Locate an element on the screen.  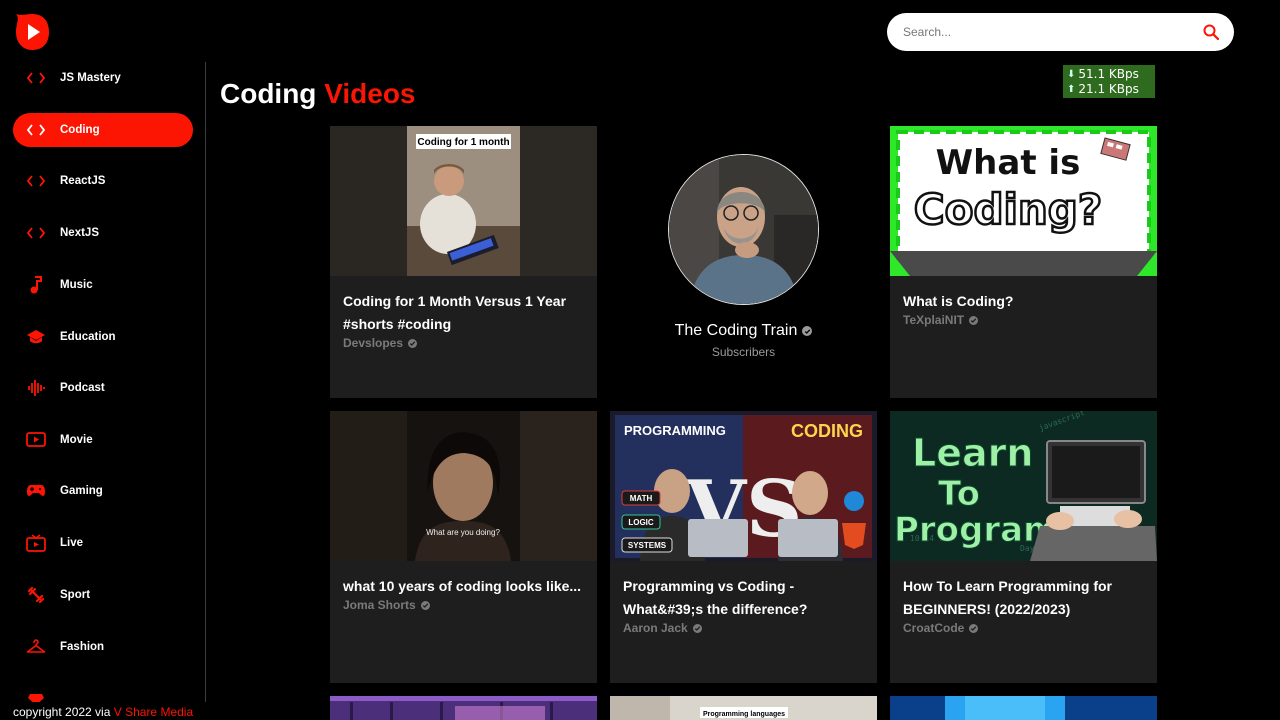
sidebar-item-podcast: Podcast is located at coordinates (103, 388).